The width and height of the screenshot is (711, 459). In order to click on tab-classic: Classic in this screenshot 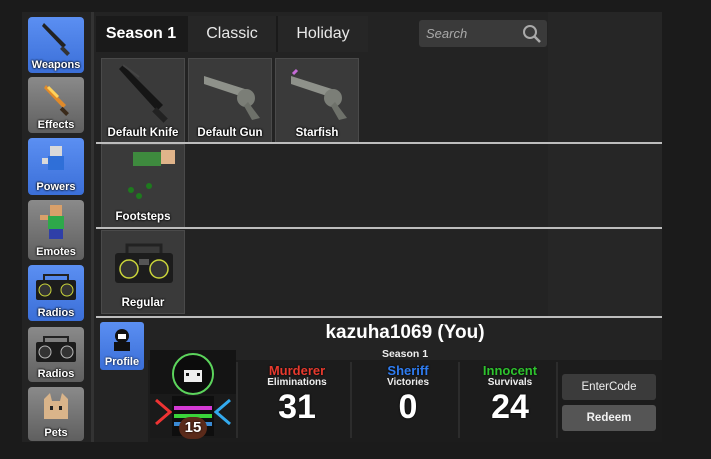, I will do `click(231, 34)`.